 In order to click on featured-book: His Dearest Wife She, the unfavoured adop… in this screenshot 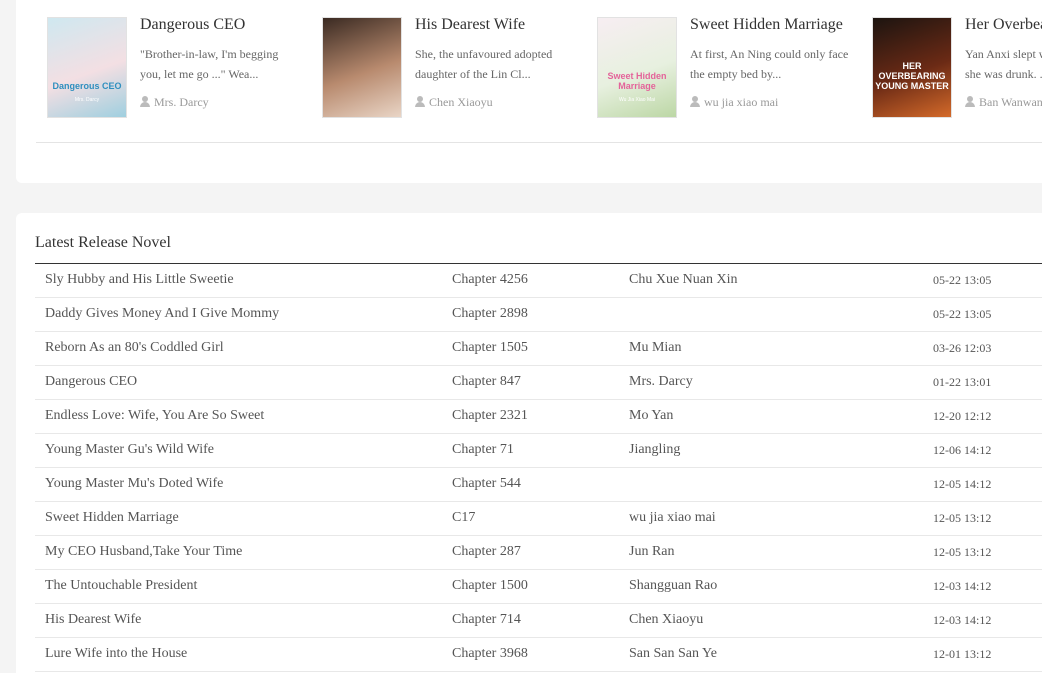, I will do `click(457, 68)`.